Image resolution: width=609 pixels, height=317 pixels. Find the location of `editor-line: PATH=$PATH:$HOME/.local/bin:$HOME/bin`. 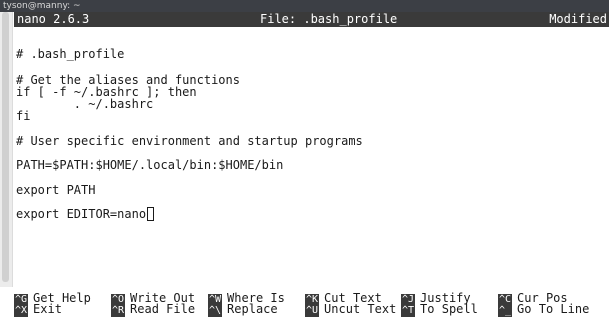

editor-line: PATH=$PATH:$HOME/.local/bin:$HOME/bin is located at coordinates (149, 165).